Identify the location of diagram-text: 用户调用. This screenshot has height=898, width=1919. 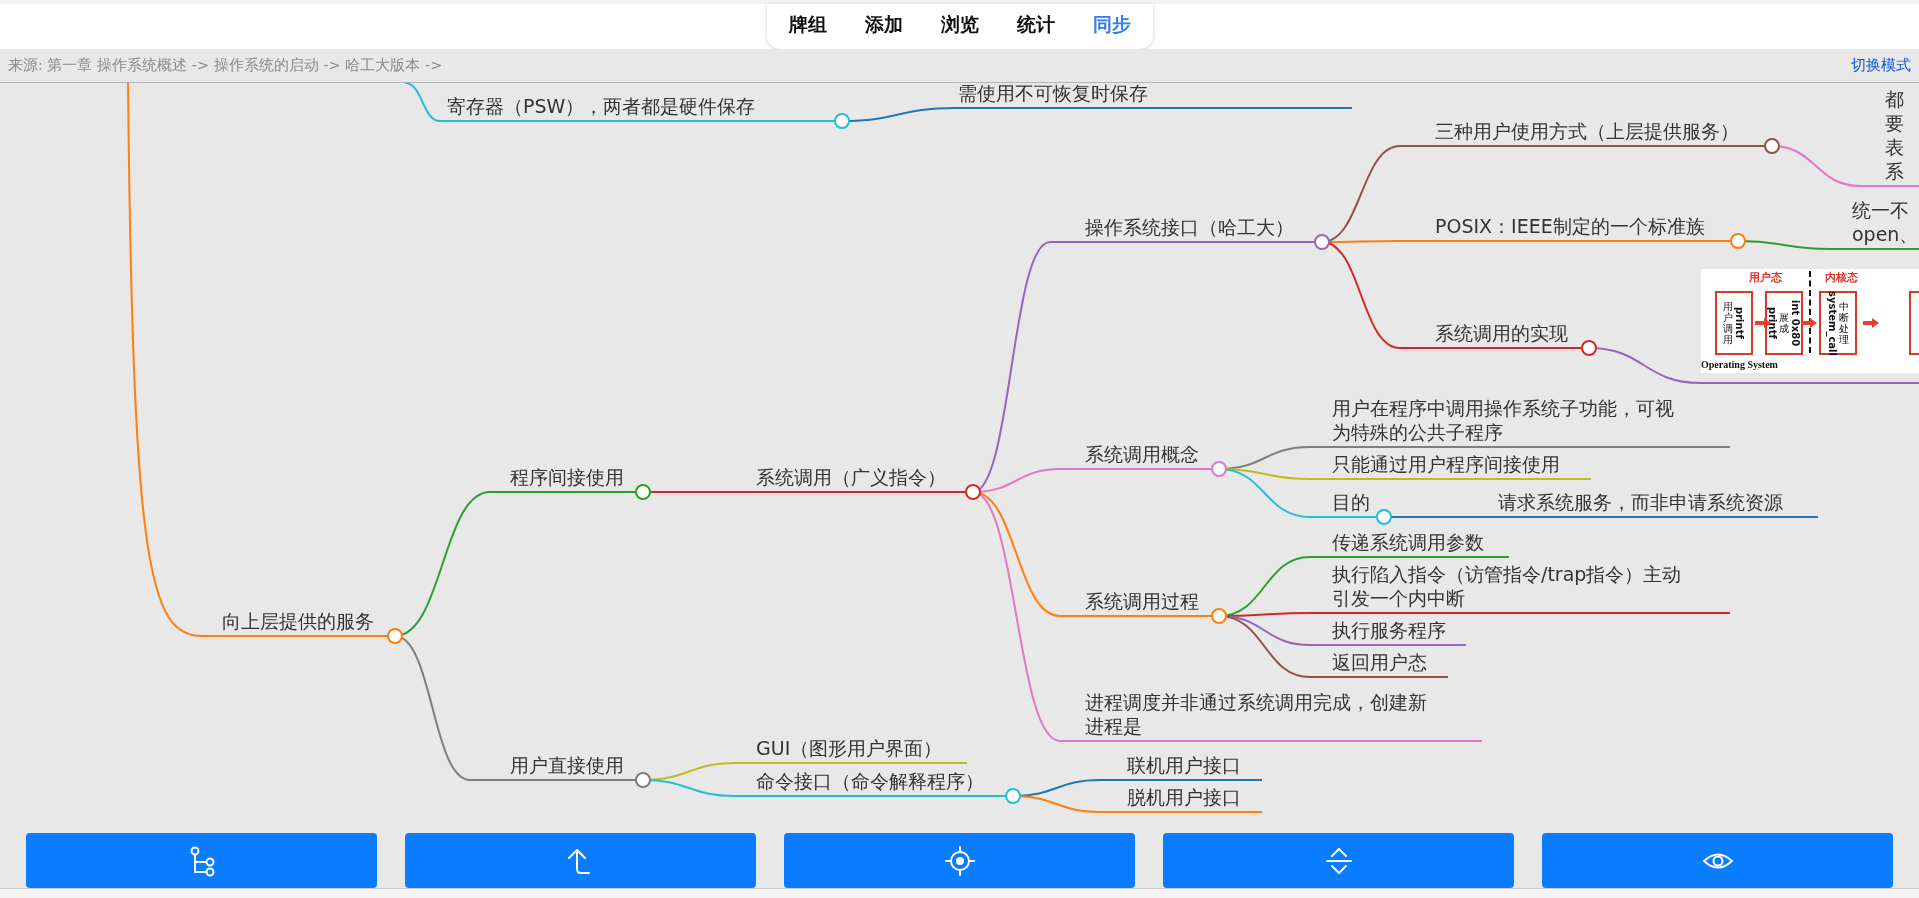
(1728, 323).